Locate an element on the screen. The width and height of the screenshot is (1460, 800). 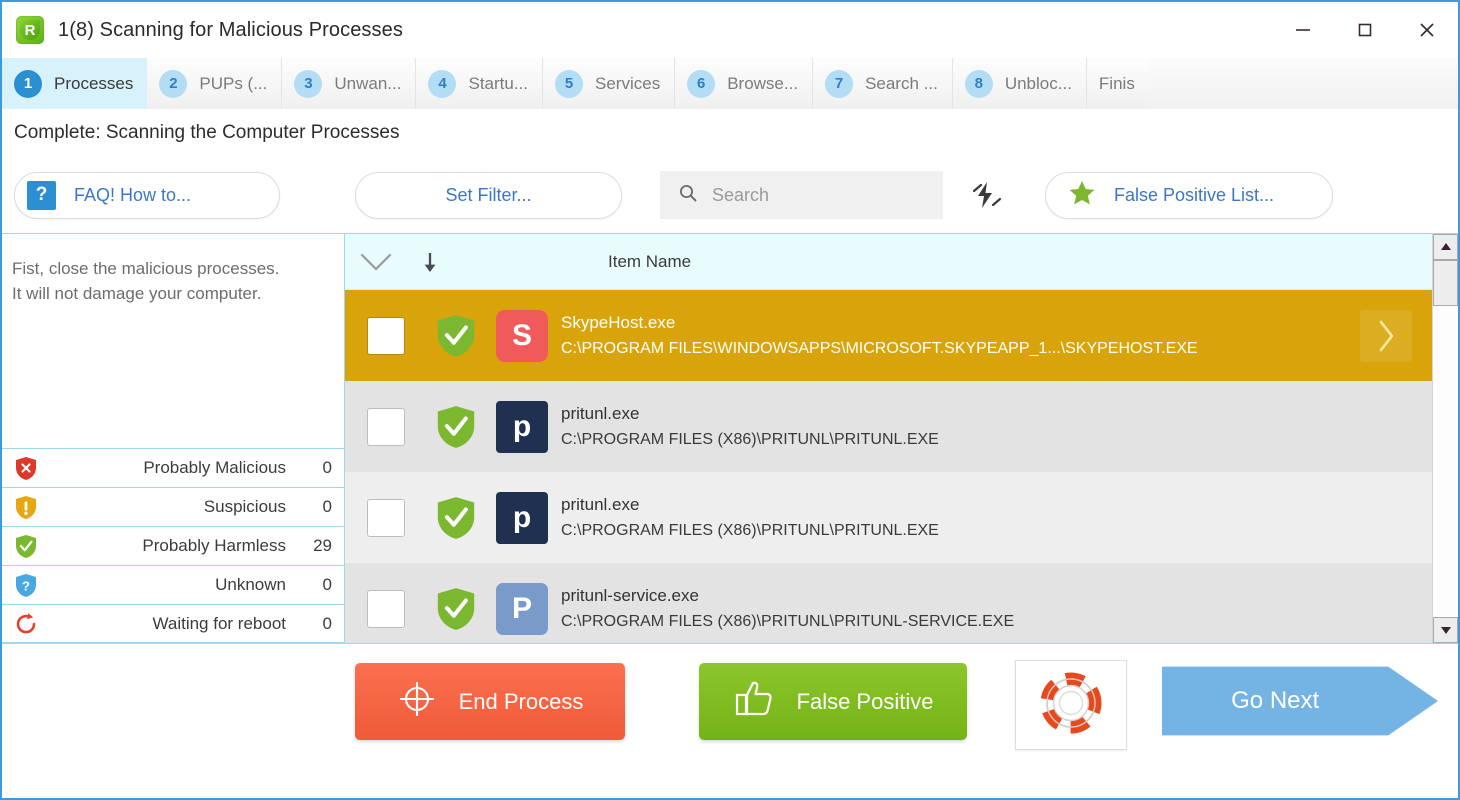
reboot-icon is located at coordinates (26, 624).